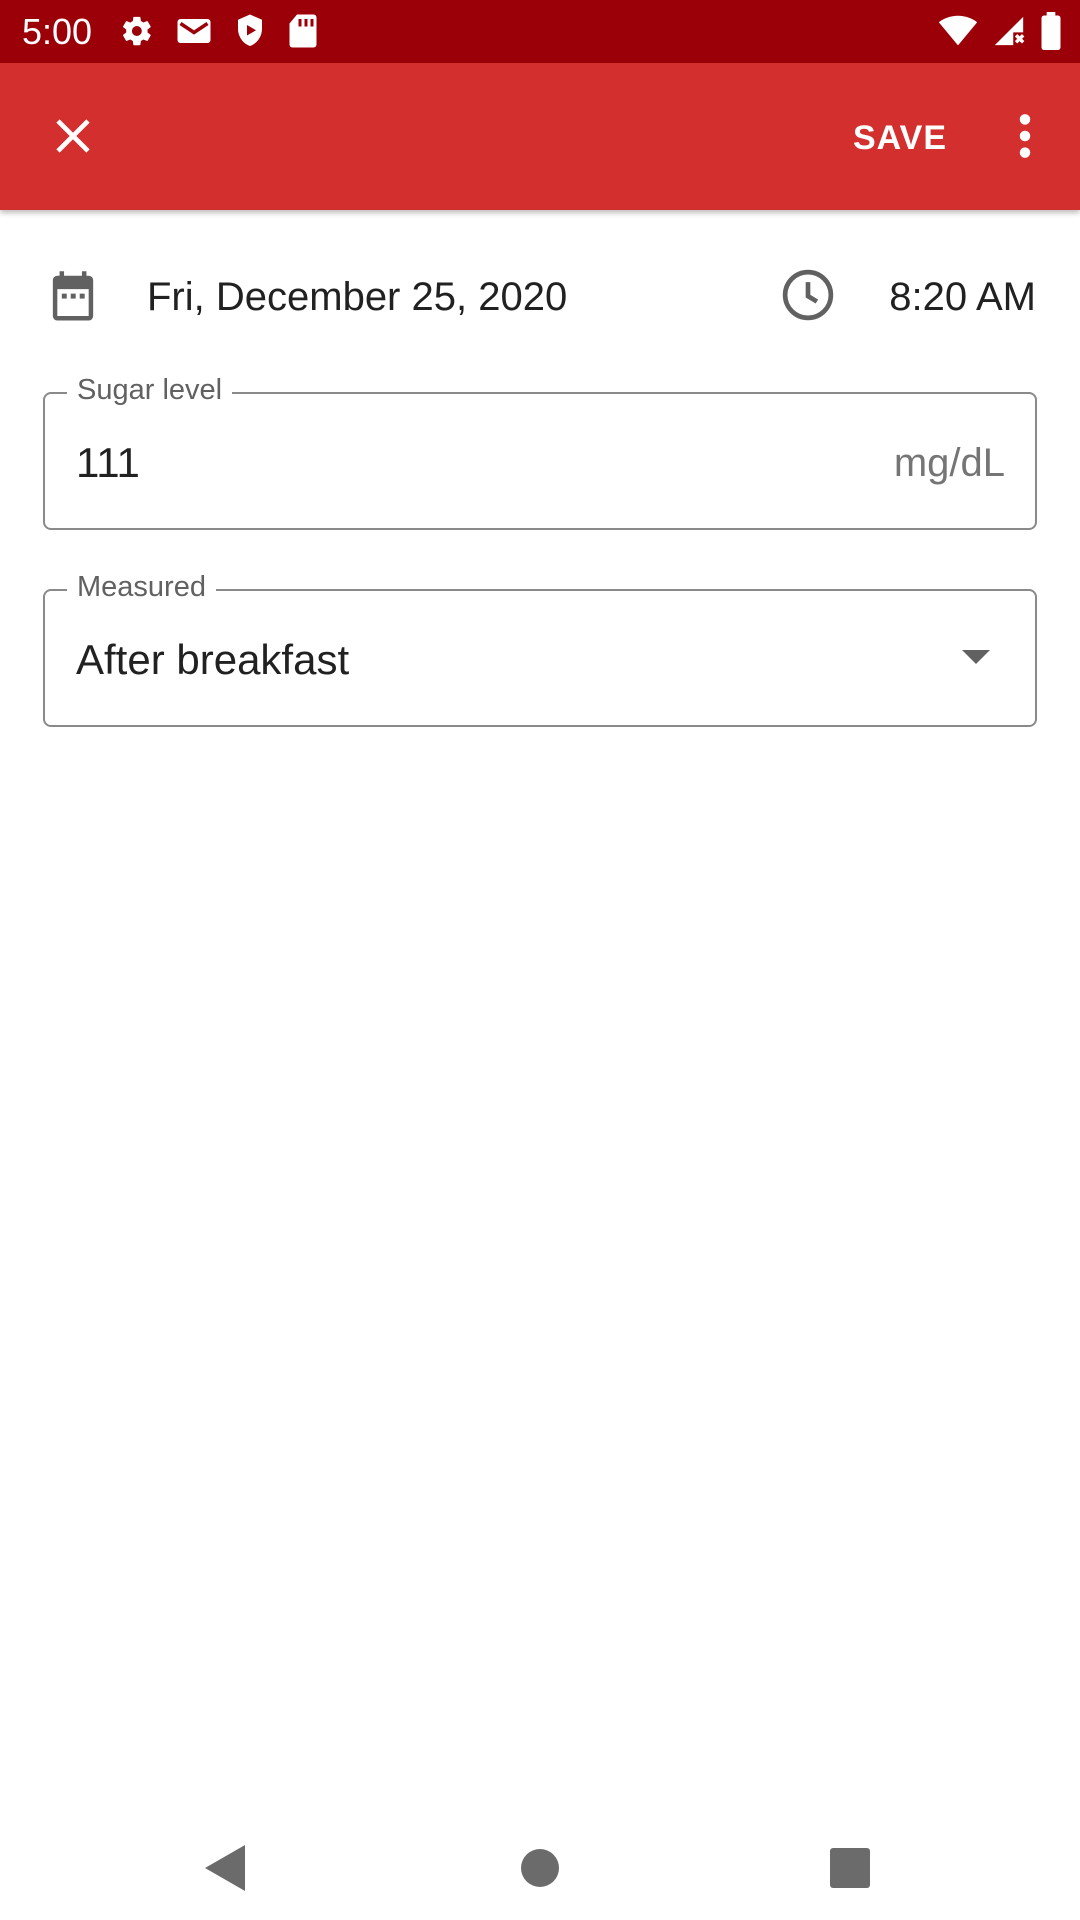 This screenshot has width=1080, height=1920. Describe the element at coordinates (949, 463) in the screenshot. I see `sugar-level-unit: mg/dL` at that location.